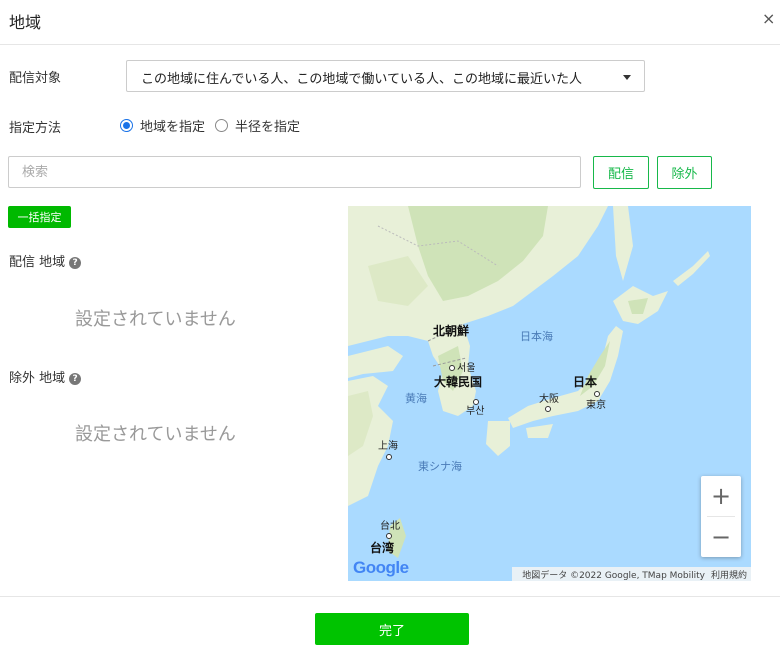 Image resolution: width=780 pixels, height=653 pixels. Describe the element at coordinates (35, 78) in the screenshot. I see `target-label: 配信対象` at that location.